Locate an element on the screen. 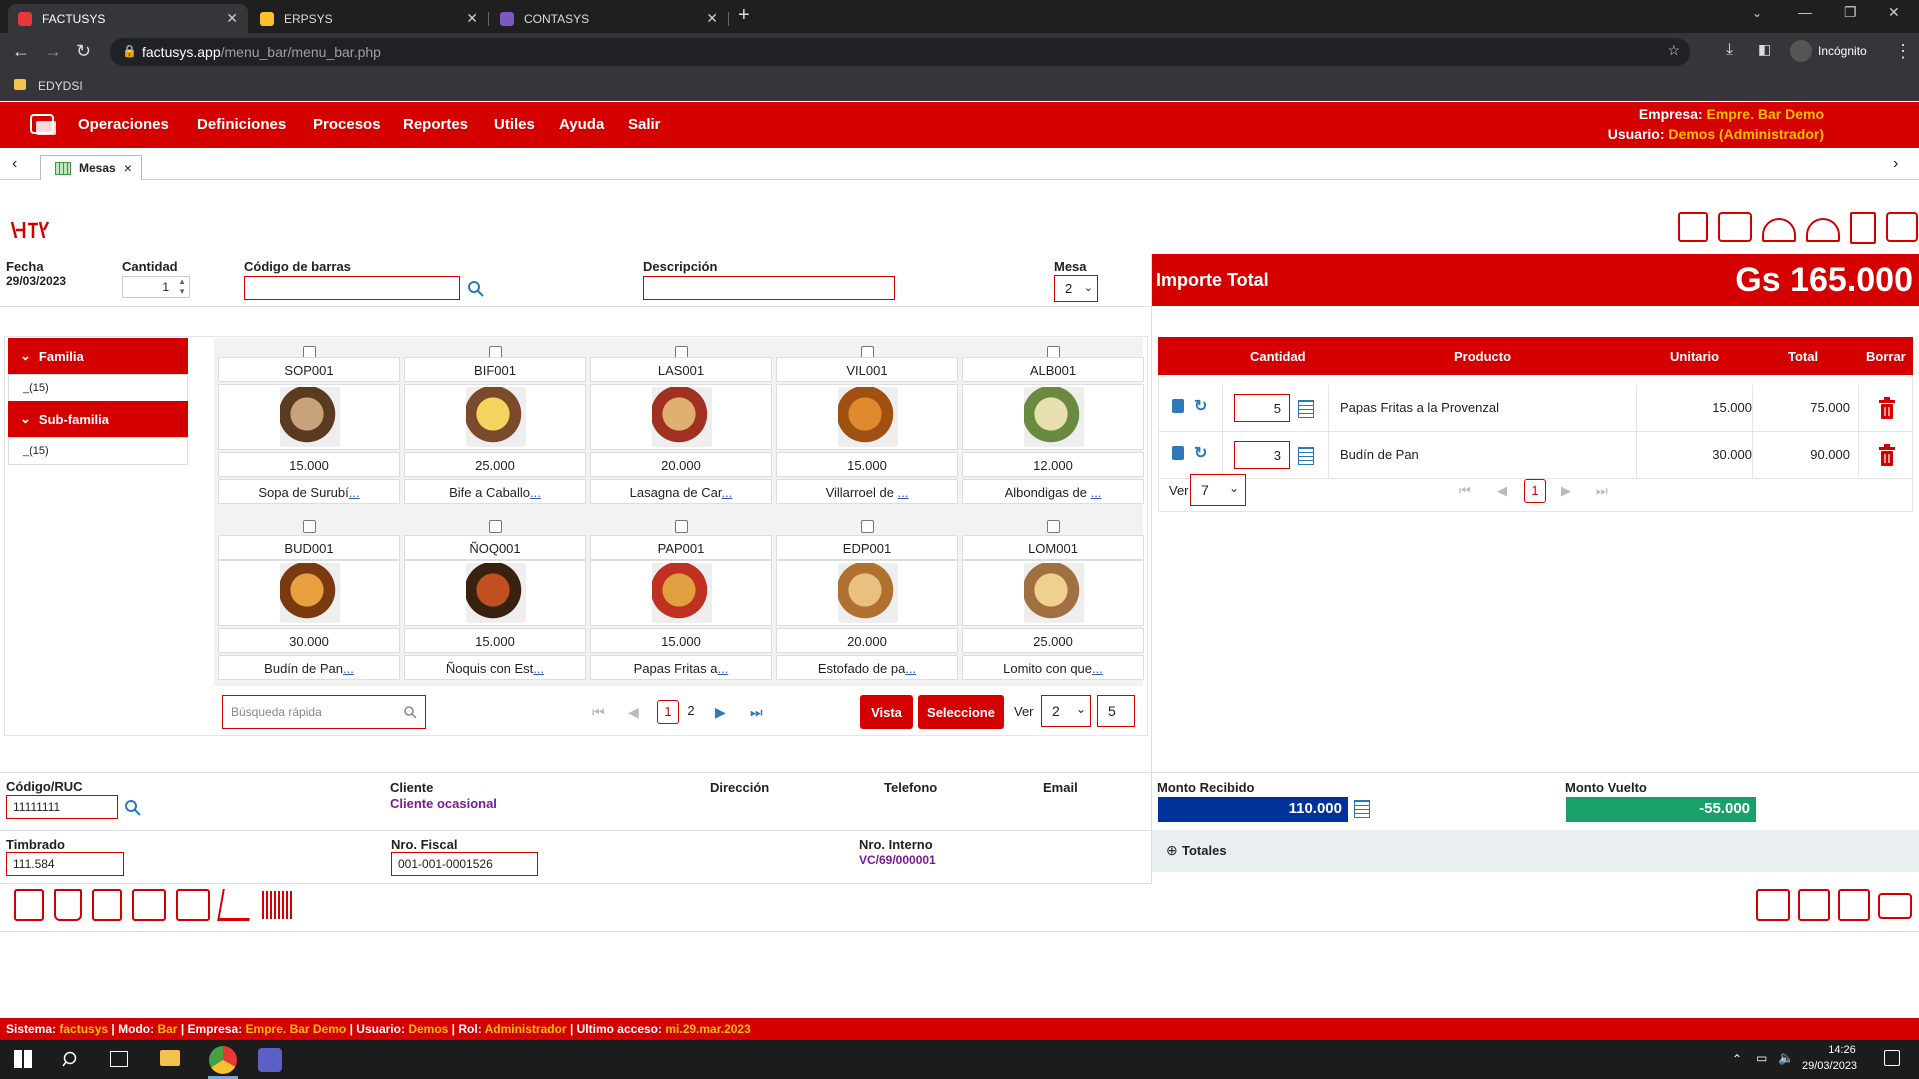 The width and height of the screenshot is (1919, 1079). codigo-ruc-input: 11111111 is located at coordinates (62, 807).